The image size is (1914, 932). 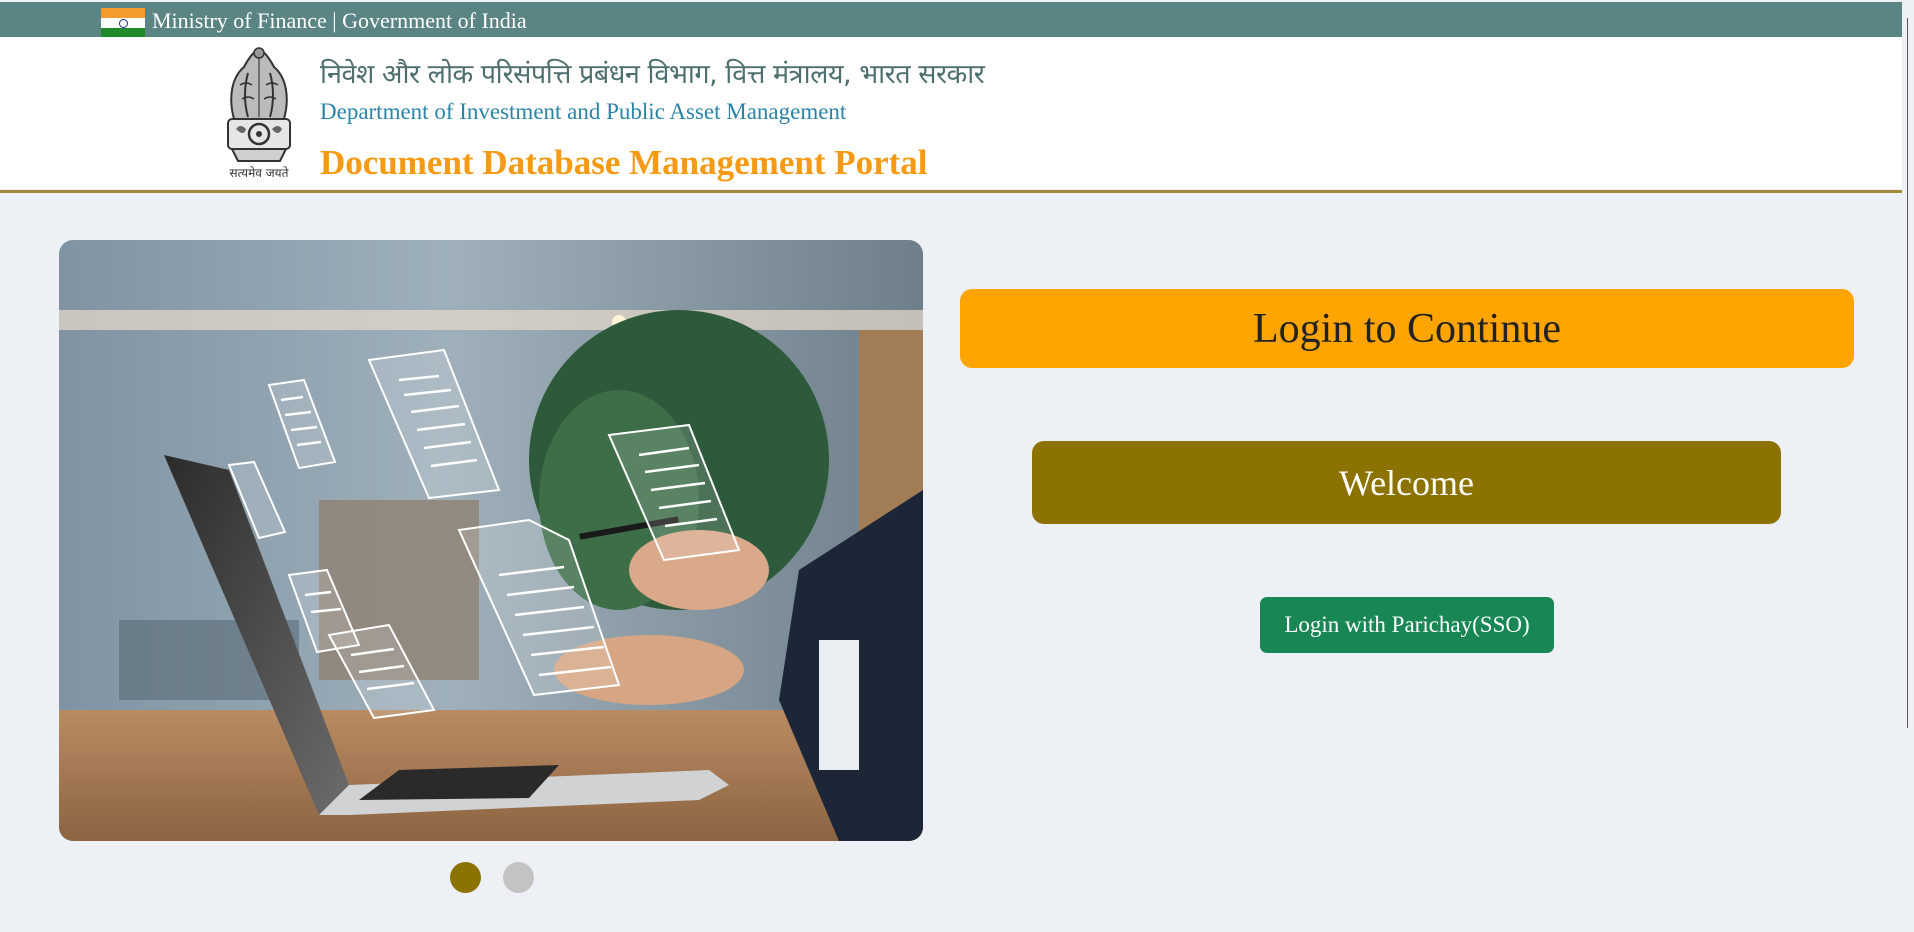 I want to click on parichay-sso-login-button: Login with Parichay(SSO), so click(x=1407, y=625).